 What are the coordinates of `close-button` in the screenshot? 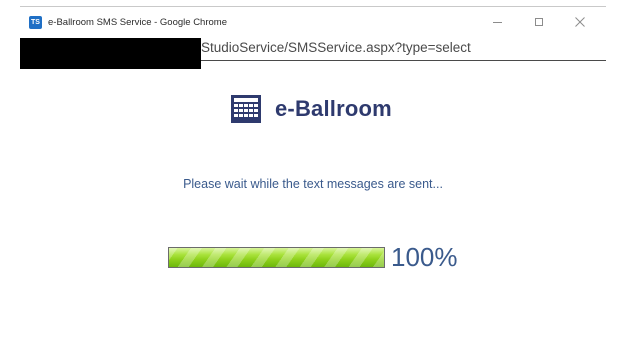 It's located at (579, 22).